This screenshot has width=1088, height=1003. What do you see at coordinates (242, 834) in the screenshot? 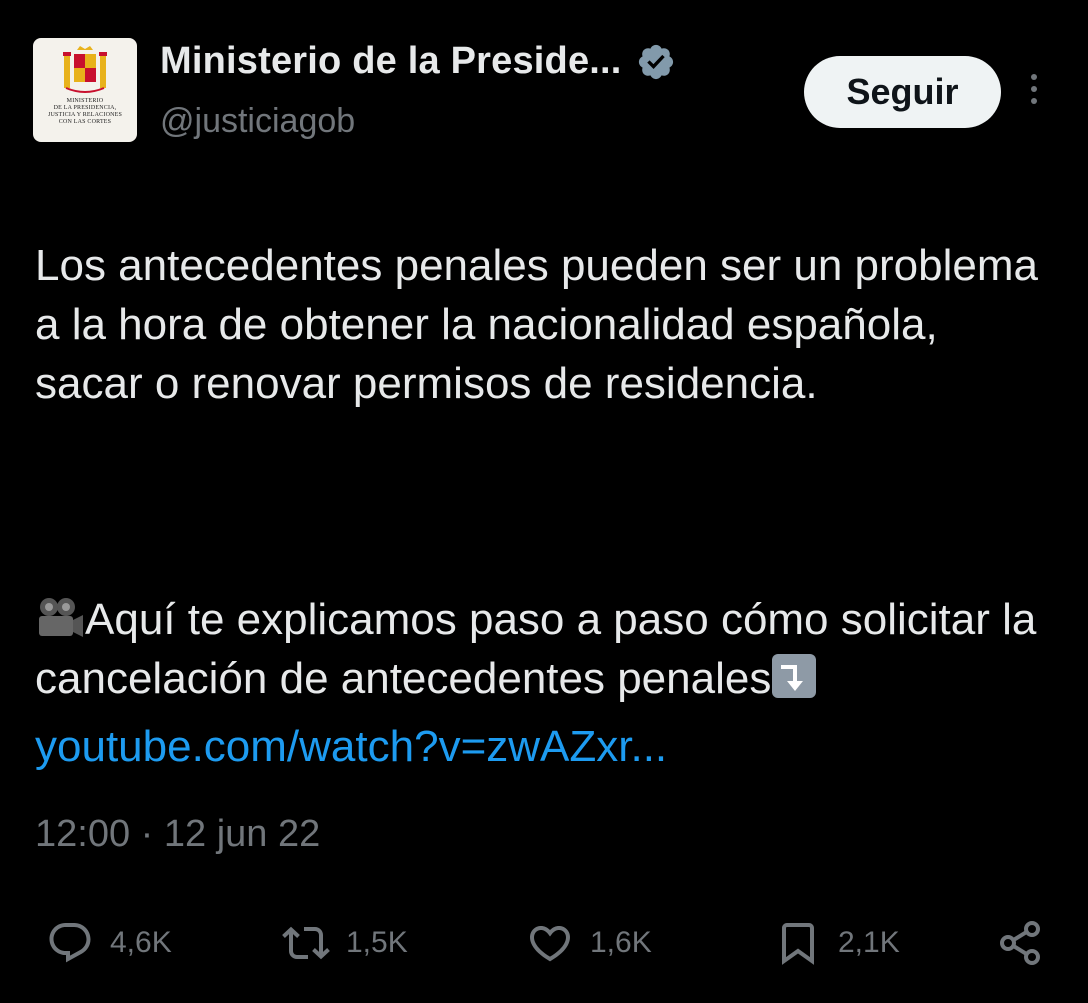
I see `tweet-date: 12 jun 22` at bounding box center [242, 834].